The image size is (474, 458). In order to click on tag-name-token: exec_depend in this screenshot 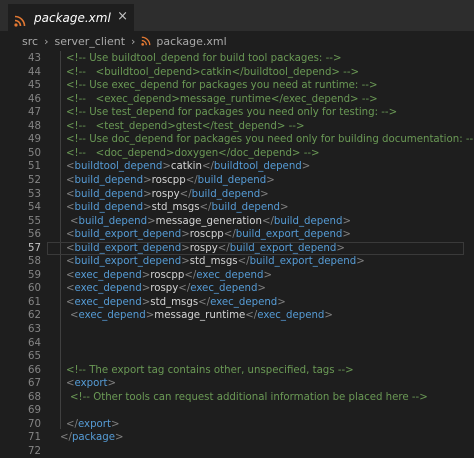, I will do `click(224, 289)`.